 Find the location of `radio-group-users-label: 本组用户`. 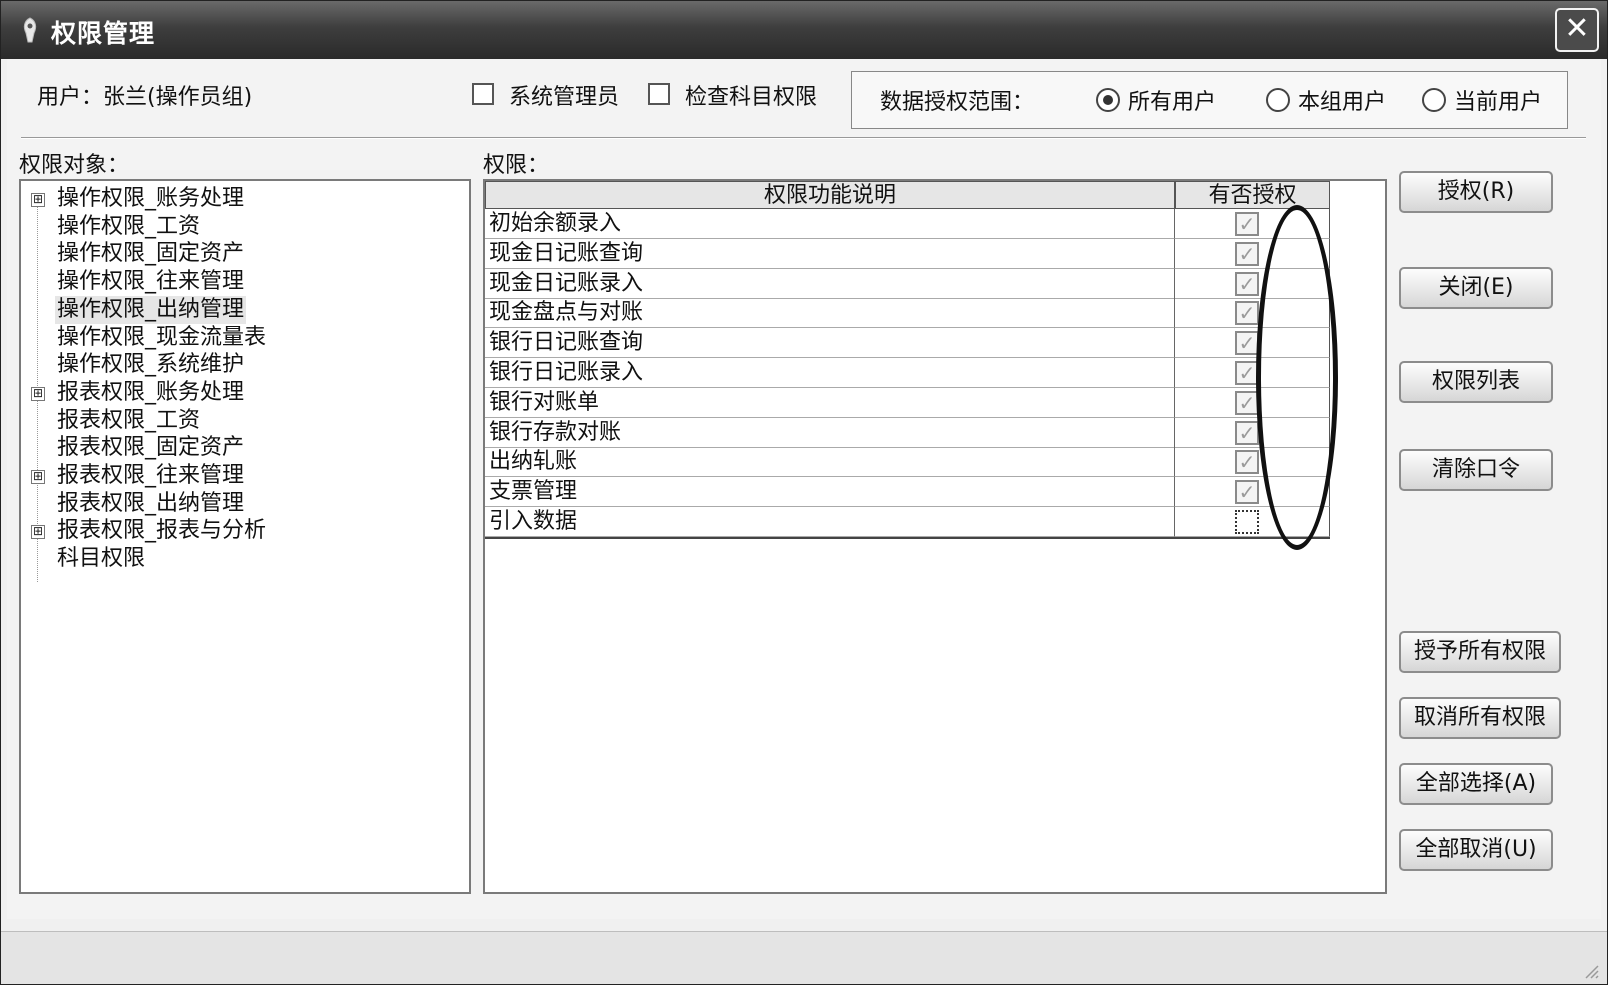

radio-group-users-label: 本组用户 is located at coordinates (1342, 102).